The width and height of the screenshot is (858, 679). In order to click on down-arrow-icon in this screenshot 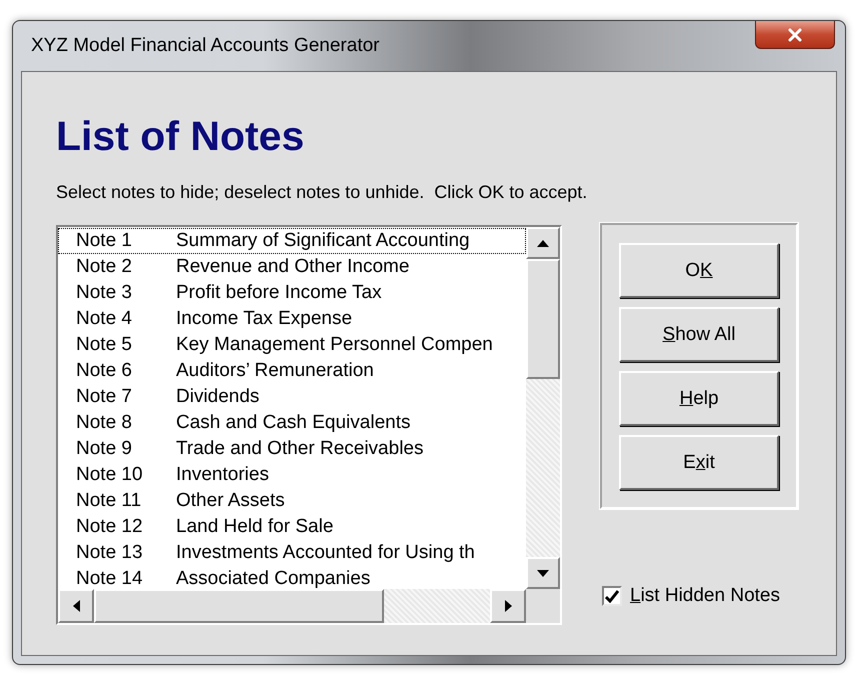, I will do `click(543, 573)`.